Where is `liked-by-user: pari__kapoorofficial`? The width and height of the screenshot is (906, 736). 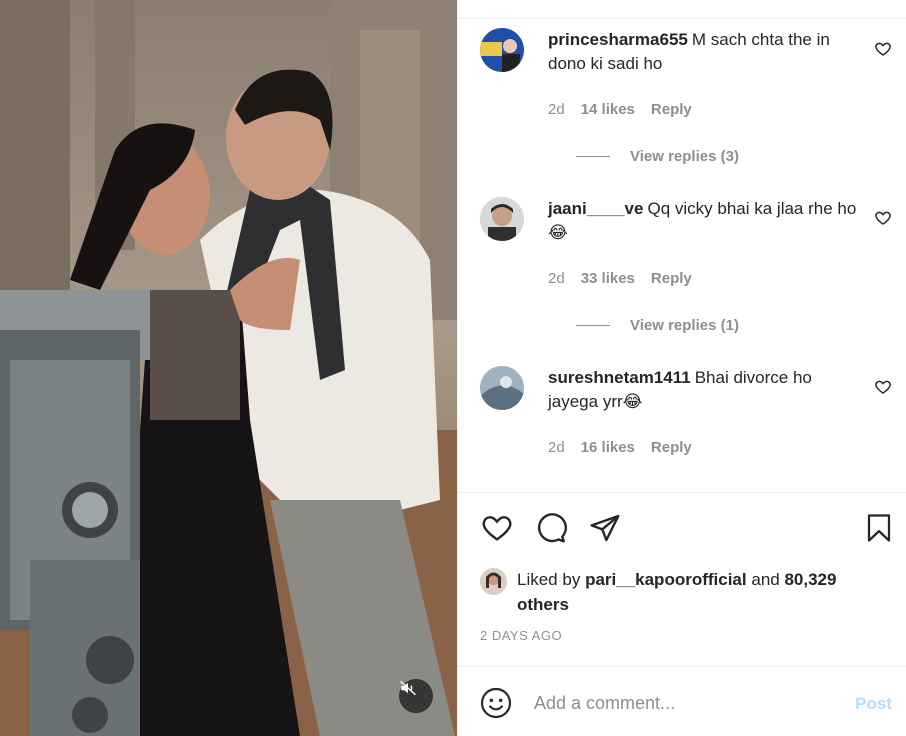
liked-by-user: pari__kapoorofficial is located at coordinates (666, 579).